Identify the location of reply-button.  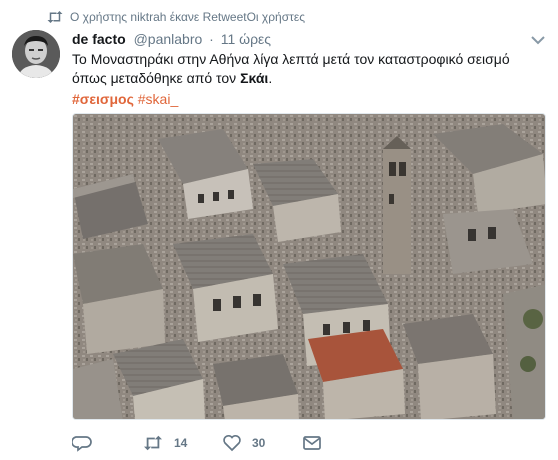
(82, 443).